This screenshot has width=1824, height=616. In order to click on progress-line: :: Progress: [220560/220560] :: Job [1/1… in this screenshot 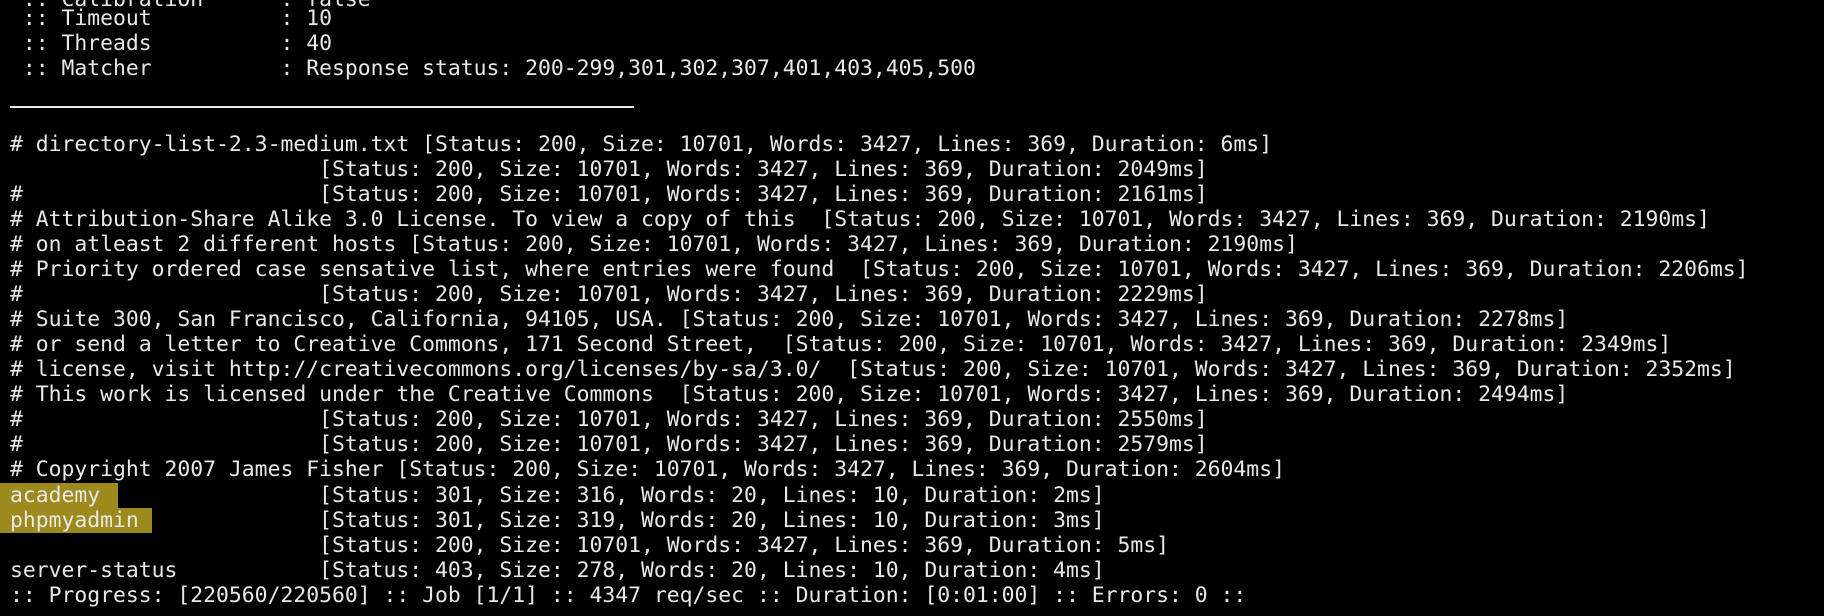, I will do `click(628, 595)`.